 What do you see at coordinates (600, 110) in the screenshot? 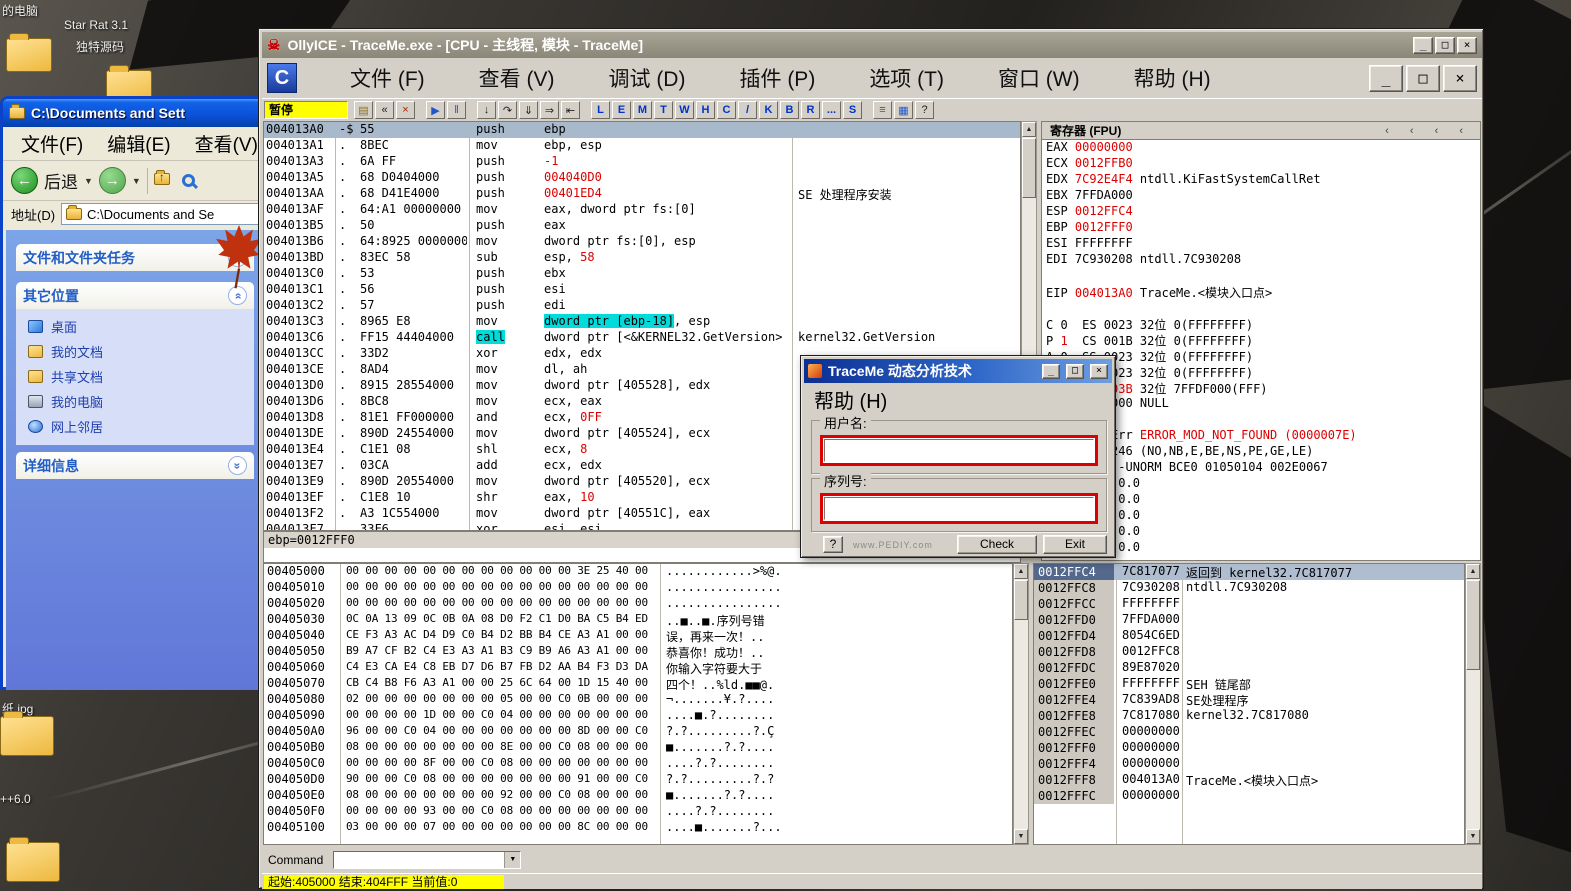
I see `toolbar-letter-button: L` at bounding box center [600, 110].